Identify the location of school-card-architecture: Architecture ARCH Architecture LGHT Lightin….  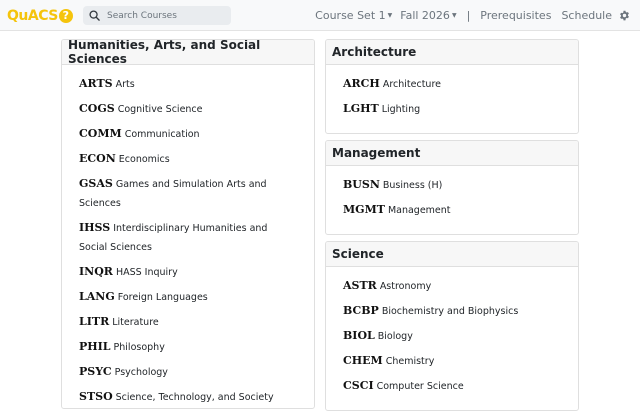
(452, 86).